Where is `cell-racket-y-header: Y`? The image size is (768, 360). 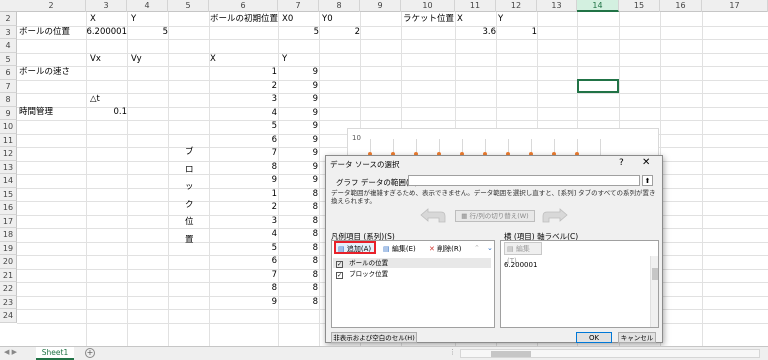 cell-racket-y-header: Y is located at coordinates (500, 19).